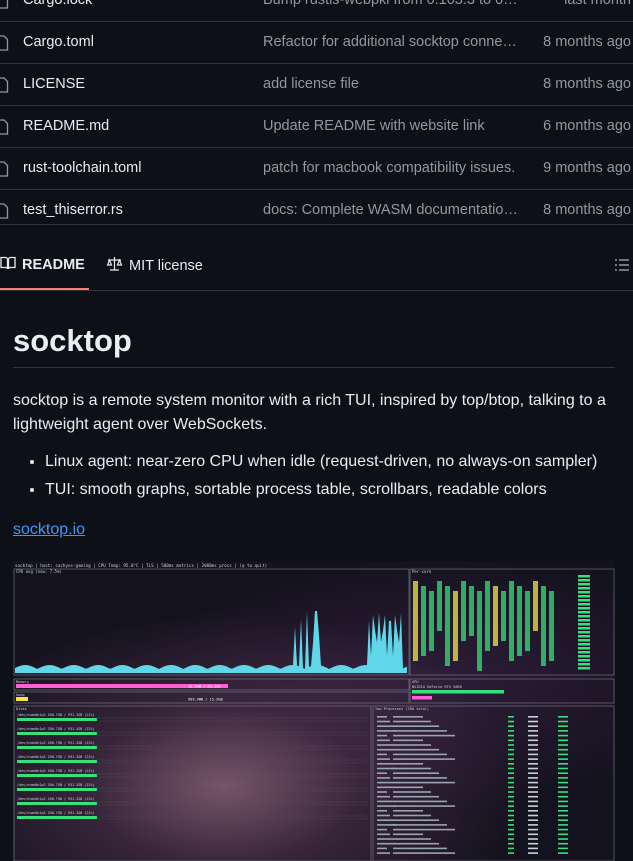  Describe the element at coordinates (58, 42) in the screenshot. I see `file-name: Cargo.toml` at that location.